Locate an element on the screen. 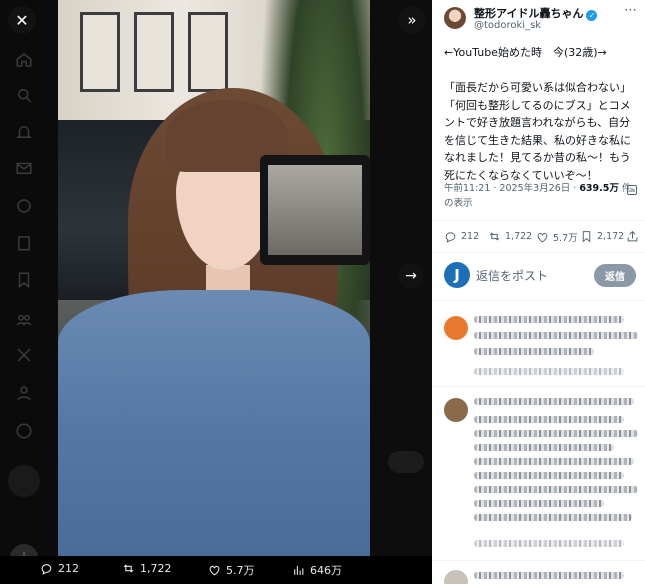  grok-icon is located at coordinates (24, 206).